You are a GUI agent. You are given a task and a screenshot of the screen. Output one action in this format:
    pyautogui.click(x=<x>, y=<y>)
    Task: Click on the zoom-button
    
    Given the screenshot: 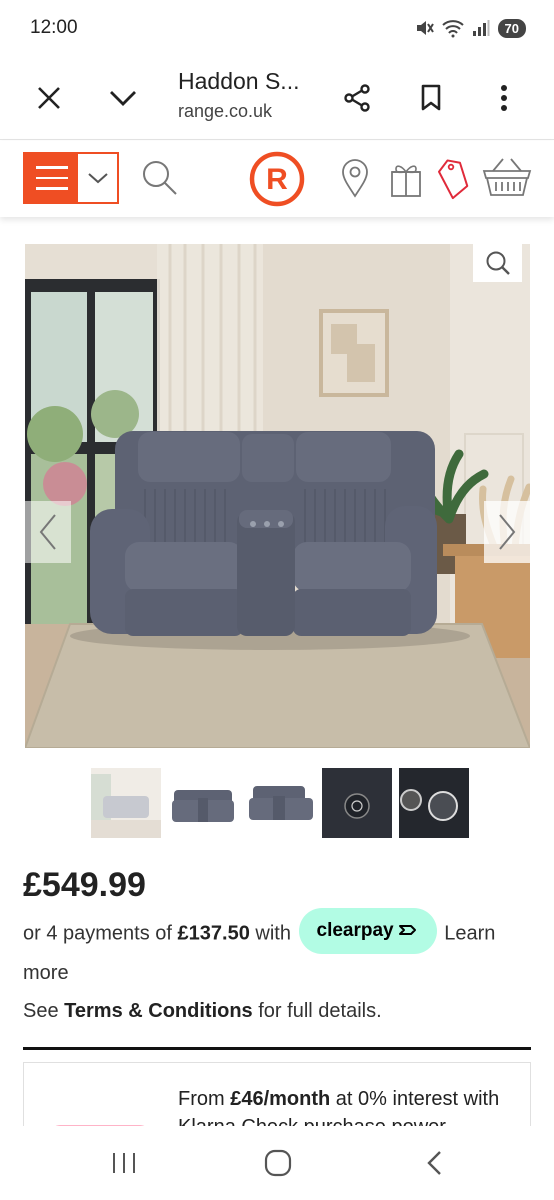 What is the action you would take?
    pyautogui.click(x=497, y=263)
    